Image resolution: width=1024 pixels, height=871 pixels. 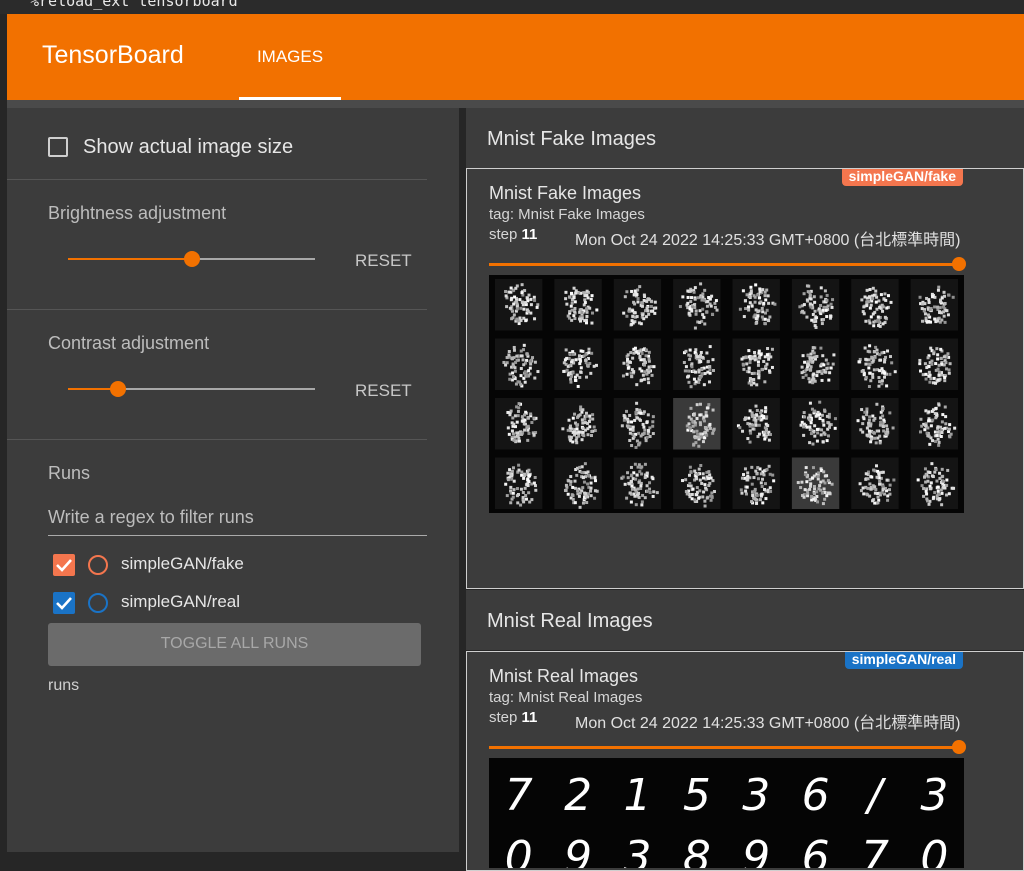 What do you see at coordinates (383, 391) in the screenshot?
I see `contrast-reset-button: RESET` at bounding box center [383, 391].